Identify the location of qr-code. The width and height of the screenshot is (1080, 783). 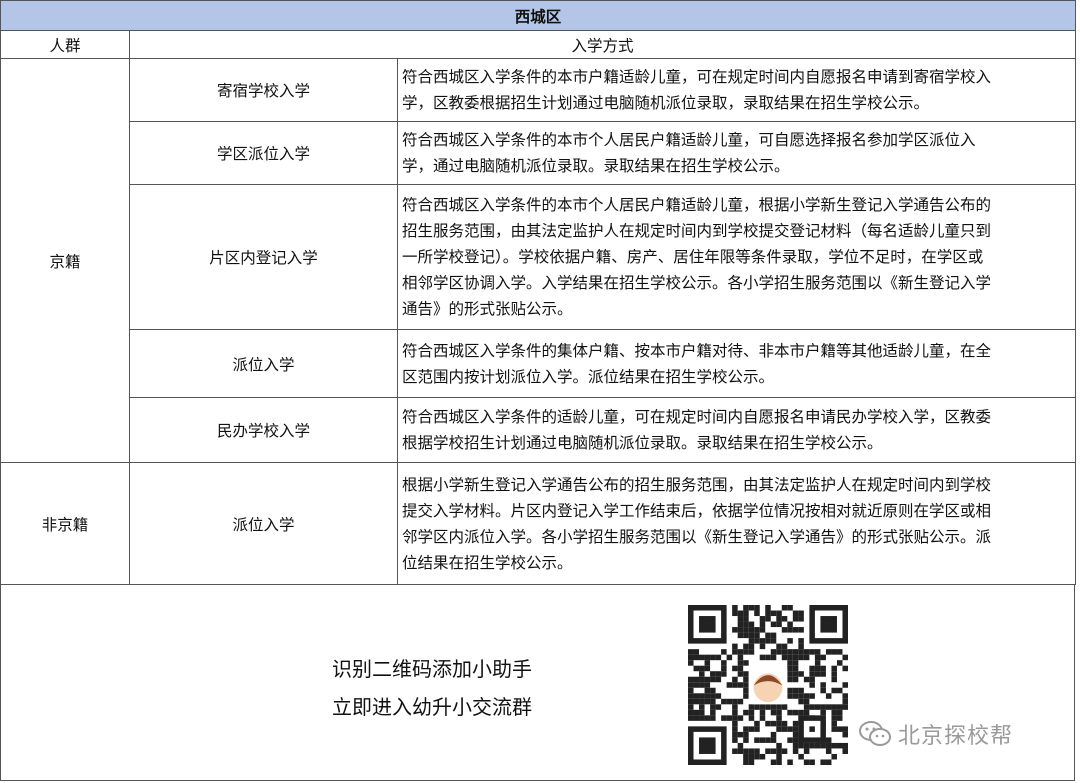
(768, 685).